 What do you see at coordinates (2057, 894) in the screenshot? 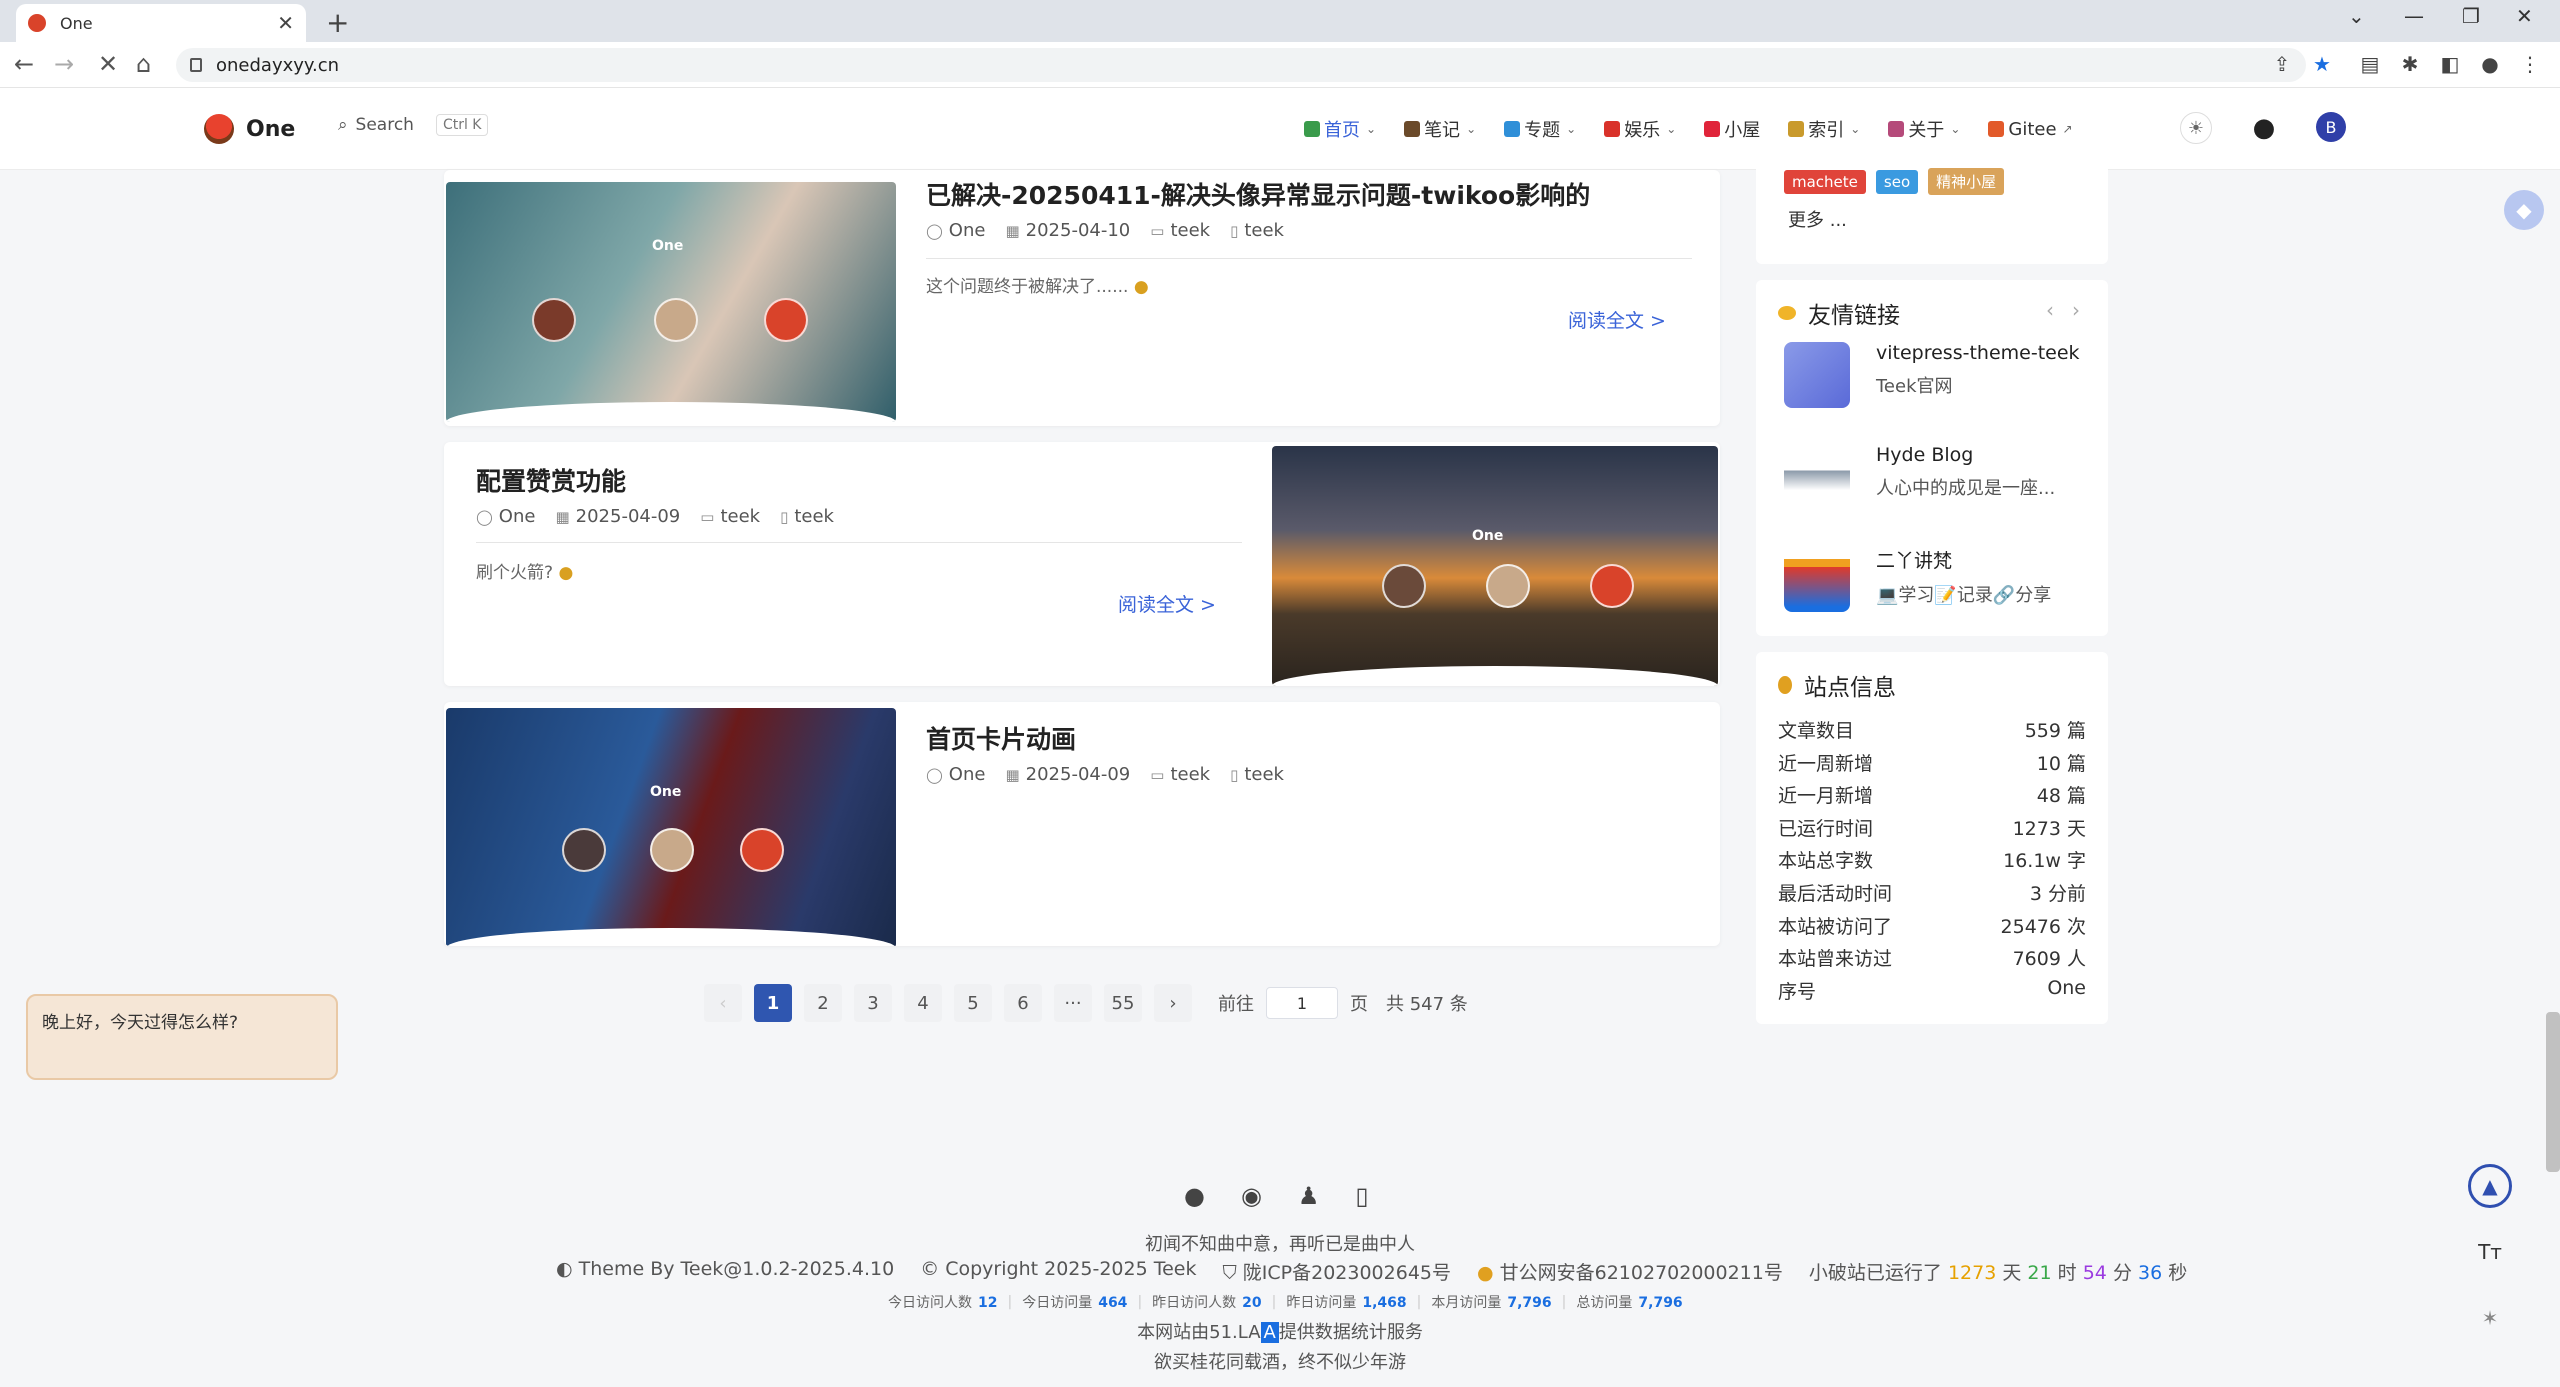
I see `stat-value: 3 分前` at bounding box center [2057, 894].